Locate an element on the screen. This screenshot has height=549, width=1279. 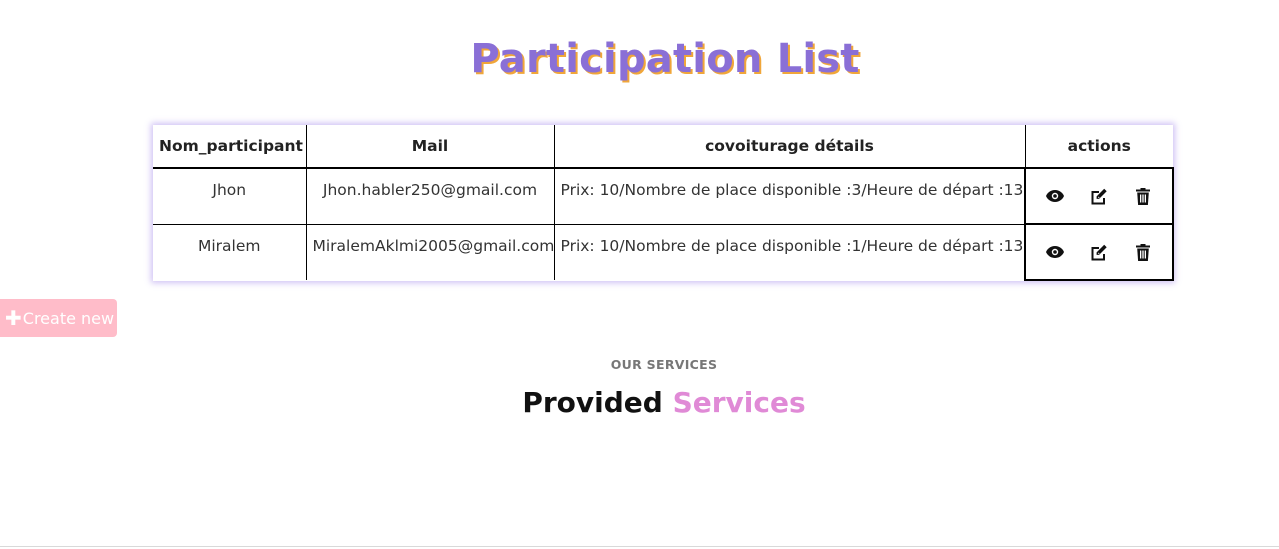
header-mail: Mail is located at coordinates (430, 147).